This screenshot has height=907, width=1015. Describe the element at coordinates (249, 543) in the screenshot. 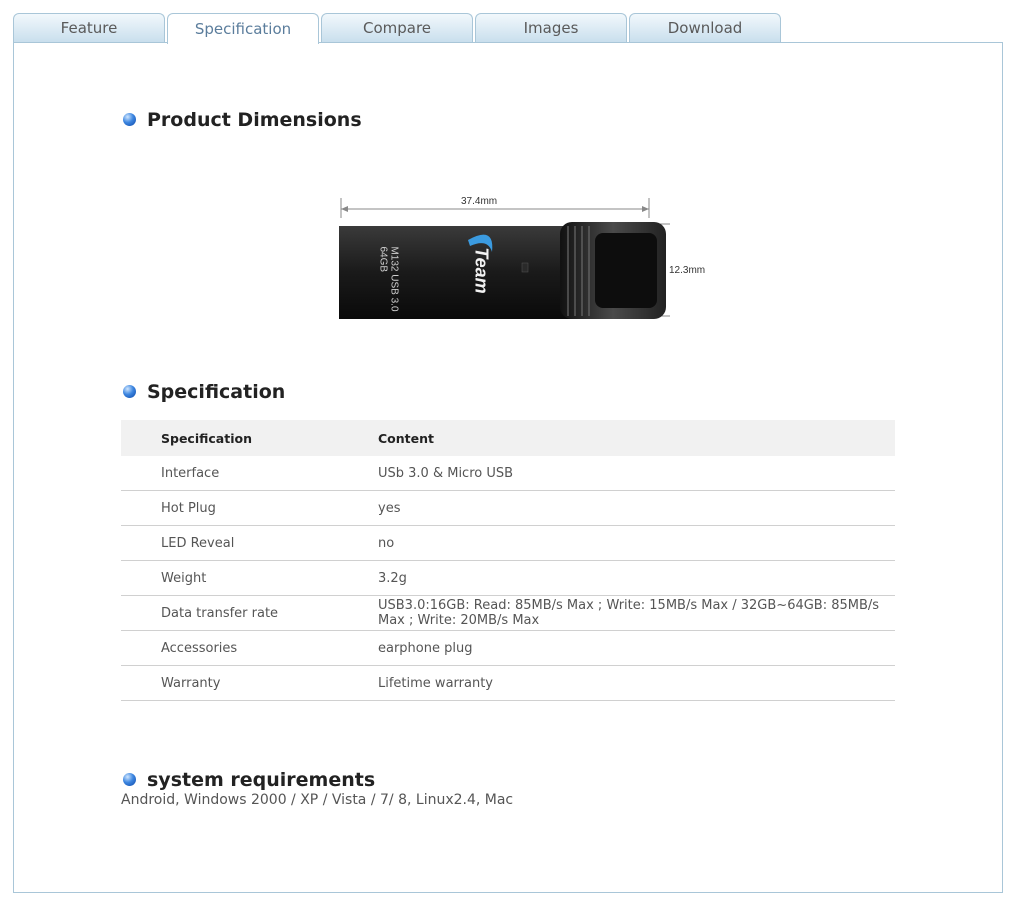

I see `spec-name: LED Reveal` at that location.